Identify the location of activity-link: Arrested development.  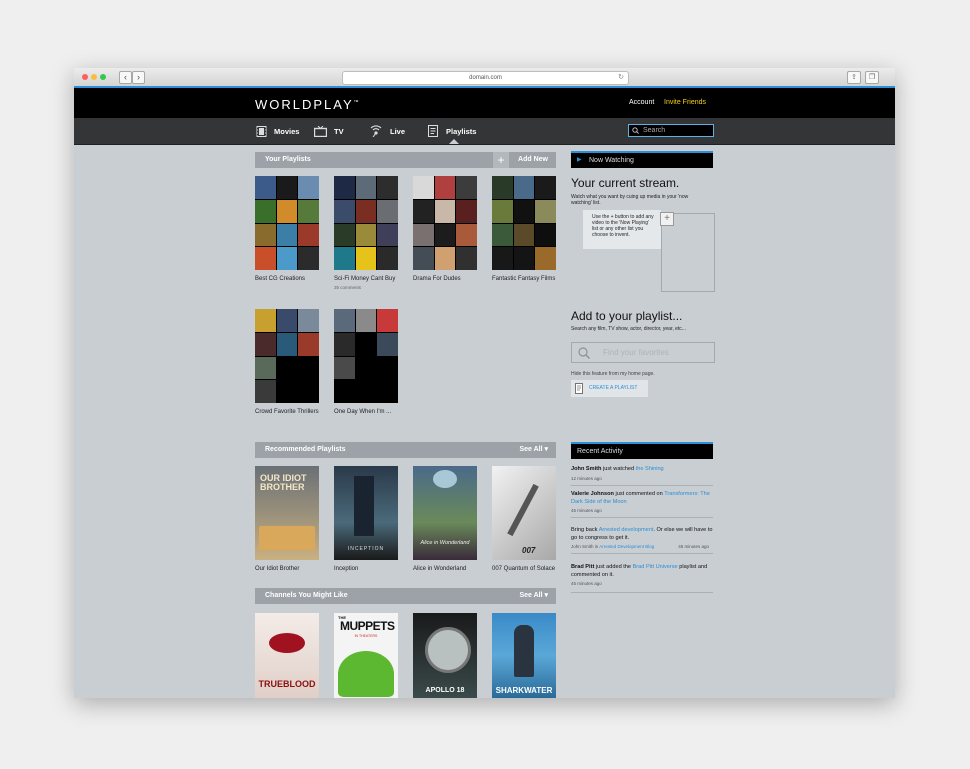
(626, 530).